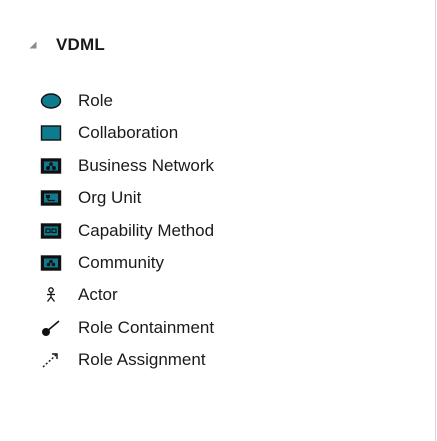  I want to click on role-ellipse-icon, so click(51, 101).